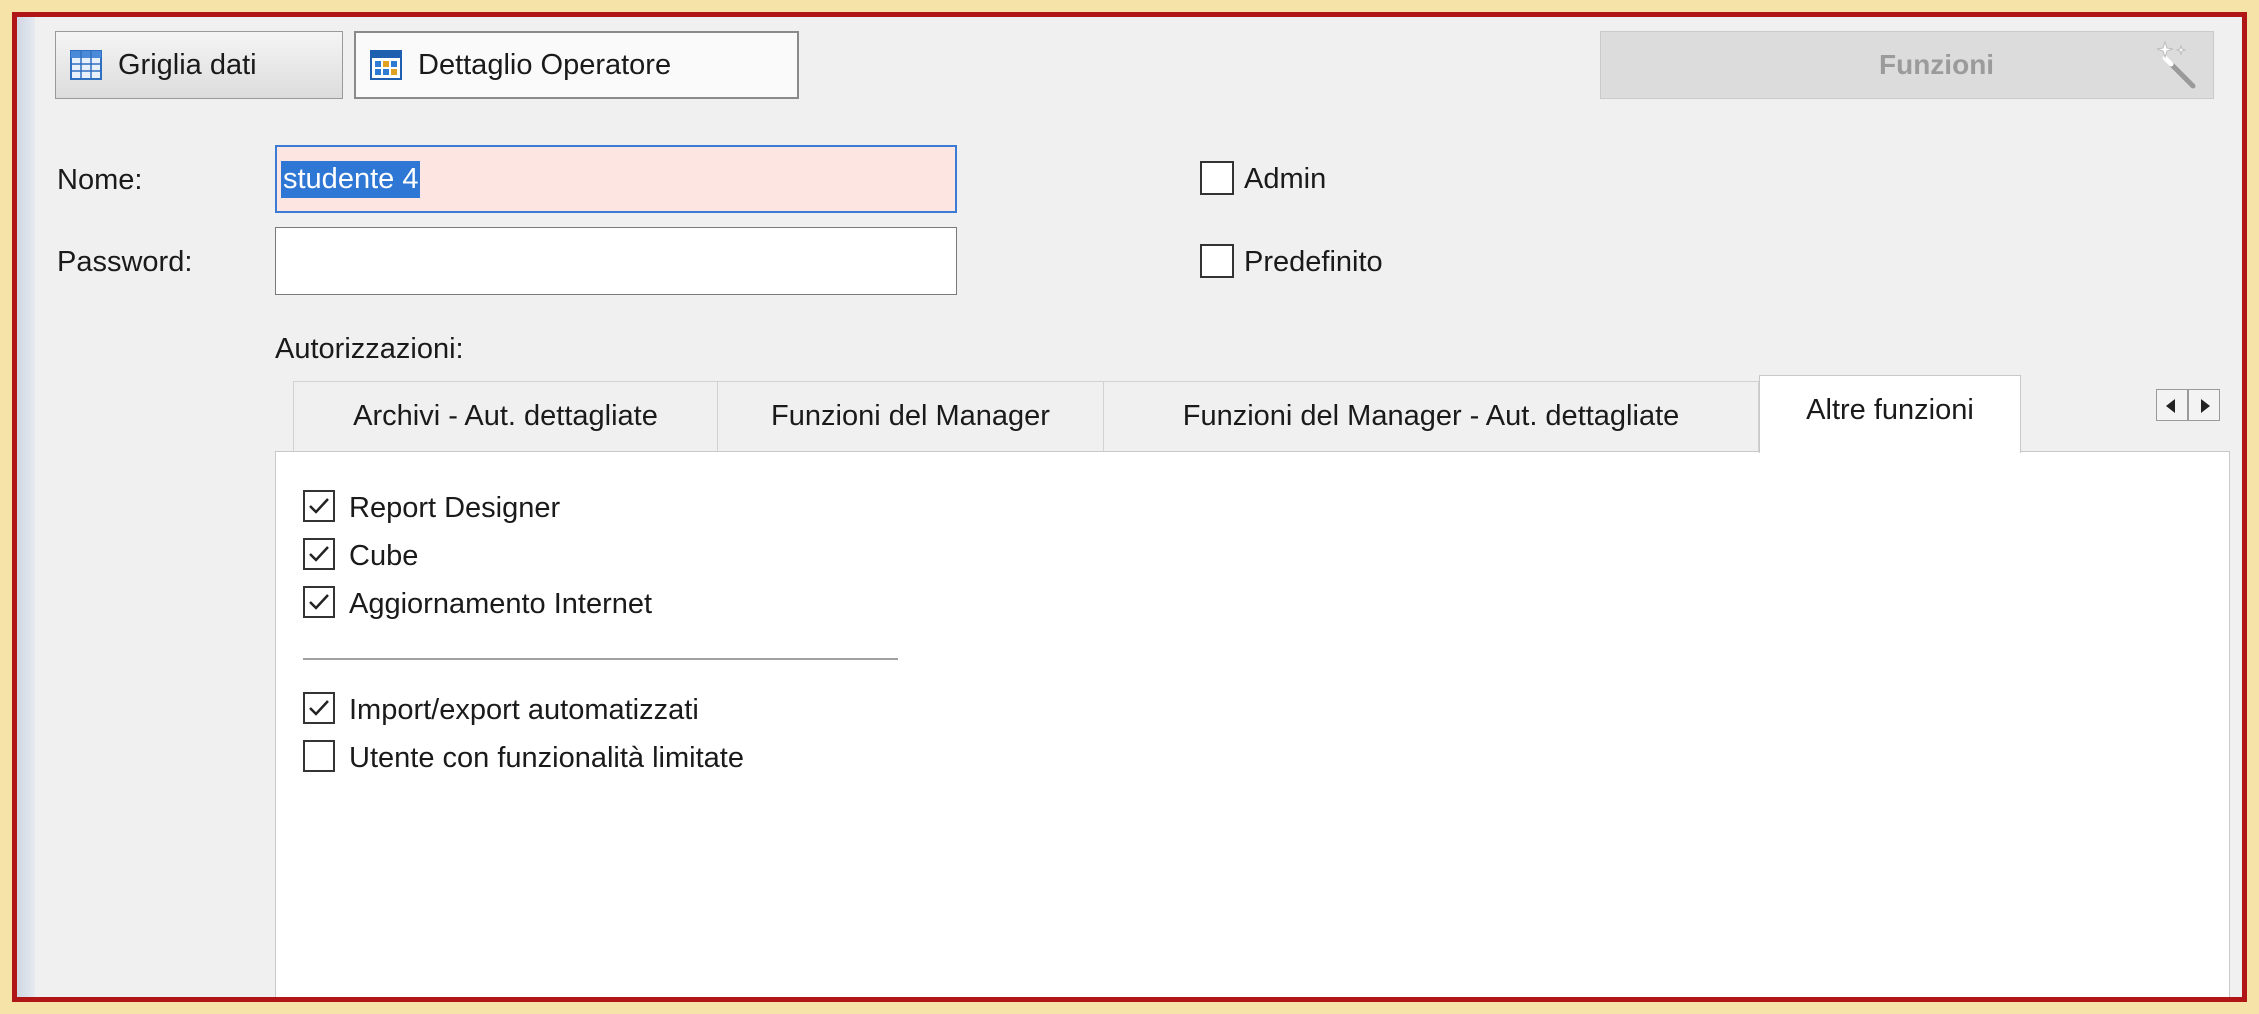  Describe the element at coordinates (1937, 64) in the screenshot. I see `funzioni-label: Funzioni` at that location.